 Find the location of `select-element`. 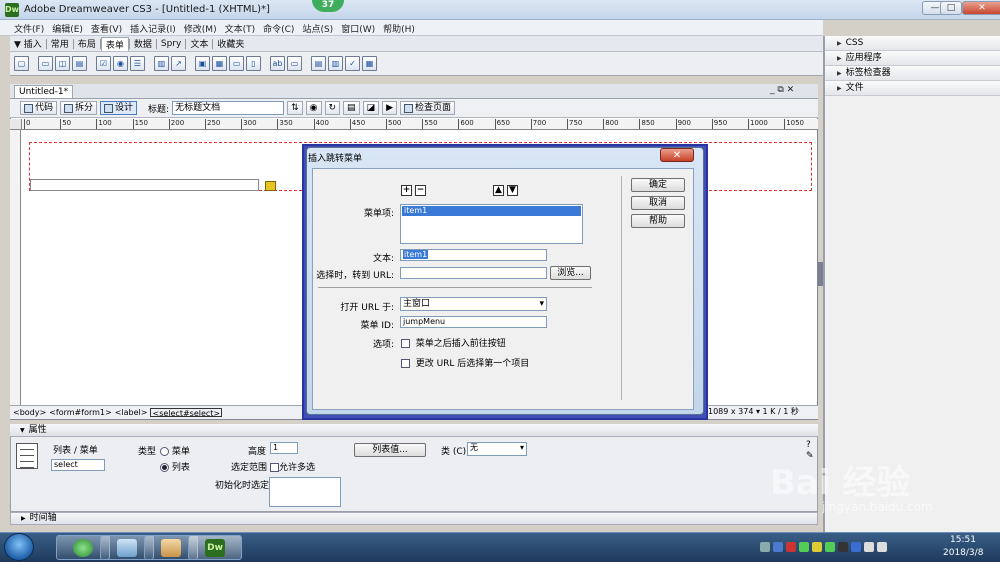

select-element is located at coordinates (144, 185).